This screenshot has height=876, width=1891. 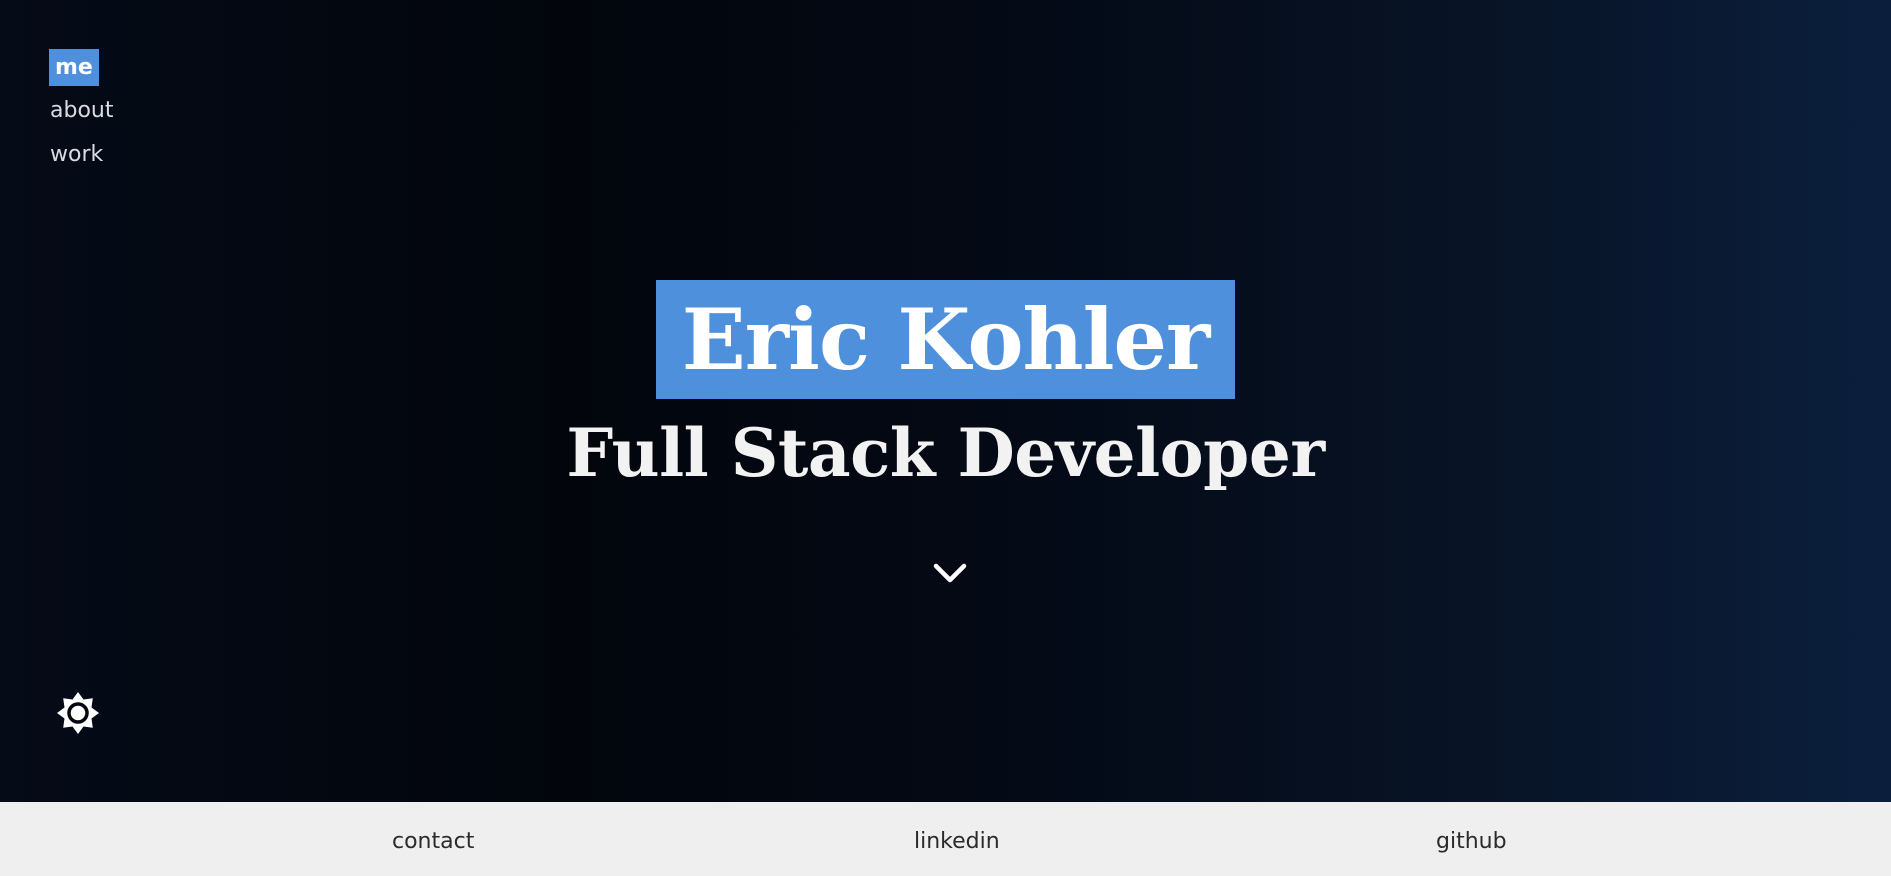 I want to click on scroll-down-button, so click(x=950, y=574).